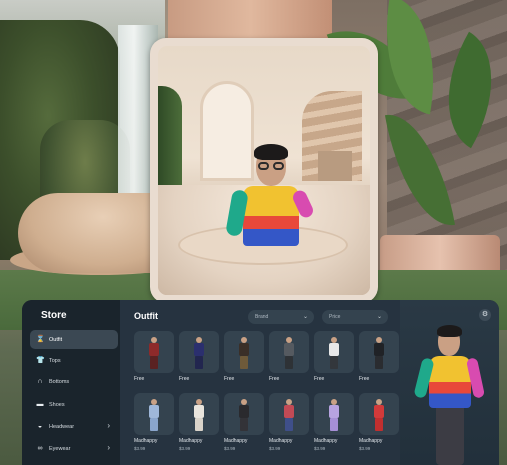  Describe the element at coordinates (355, 317) in the screenshot. I see `price-filter-dropdown: Price ⌄` at that location.